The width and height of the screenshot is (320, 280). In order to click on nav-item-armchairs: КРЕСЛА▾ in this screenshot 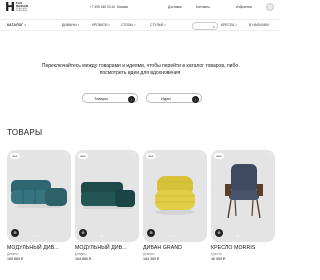, I will do `click(229, 25)`.